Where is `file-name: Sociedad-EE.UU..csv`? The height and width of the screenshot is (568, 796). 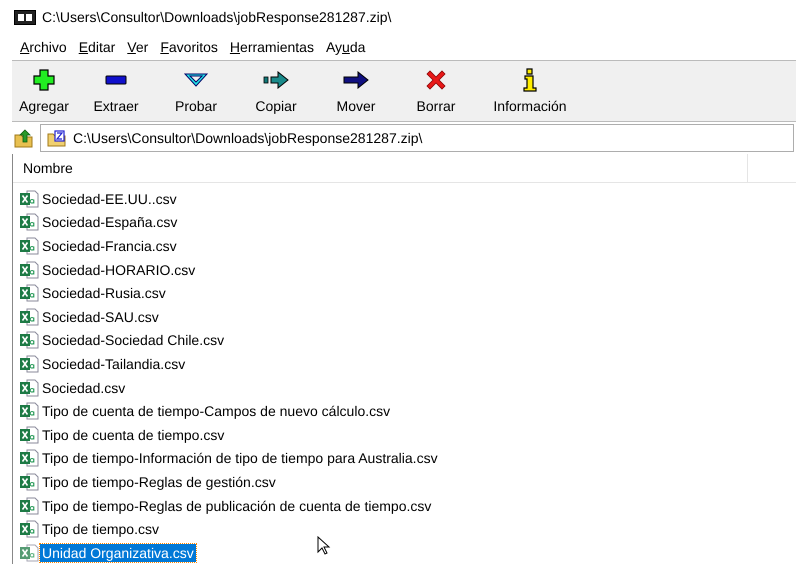 file-name: Sociedad-EE.UU..csv is located at coordinates (109, 199).